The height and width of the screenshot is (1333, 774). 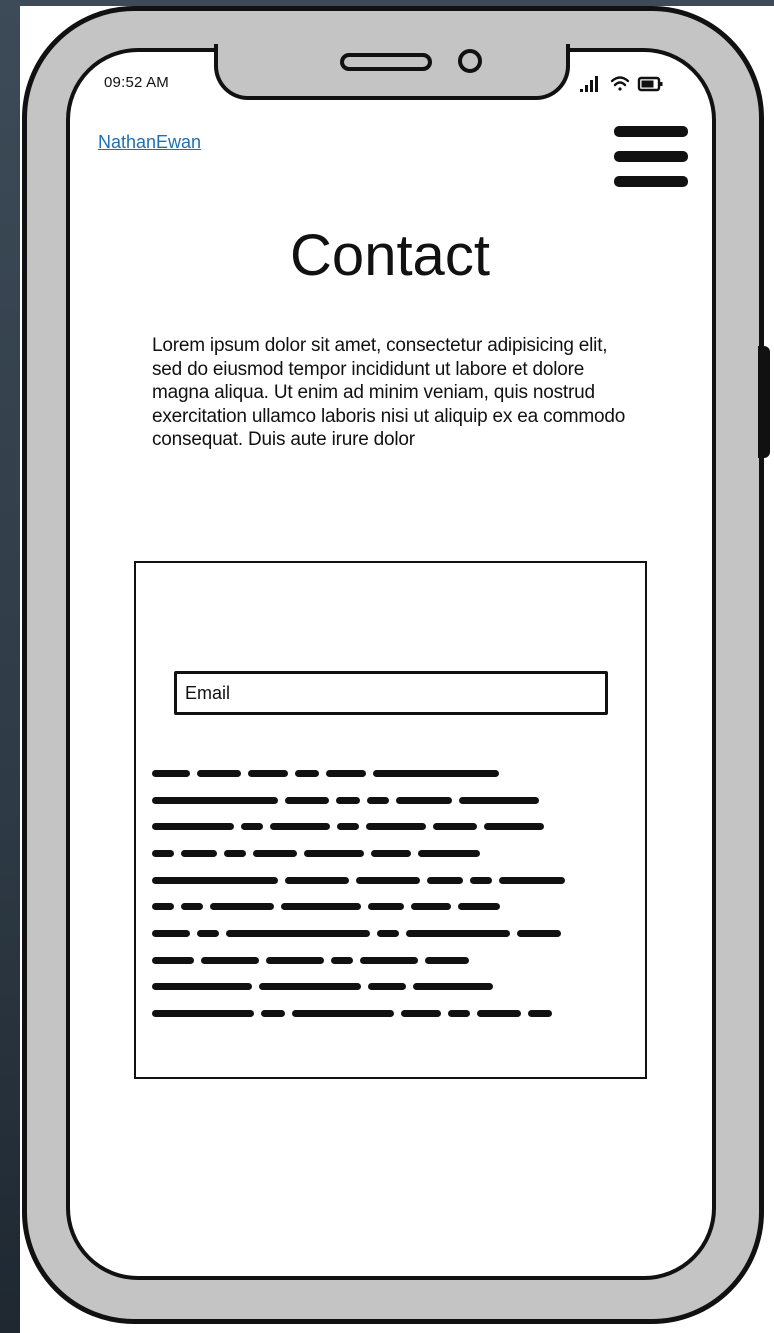 I want to click on phone-side-button, so click(x=764, y=402).